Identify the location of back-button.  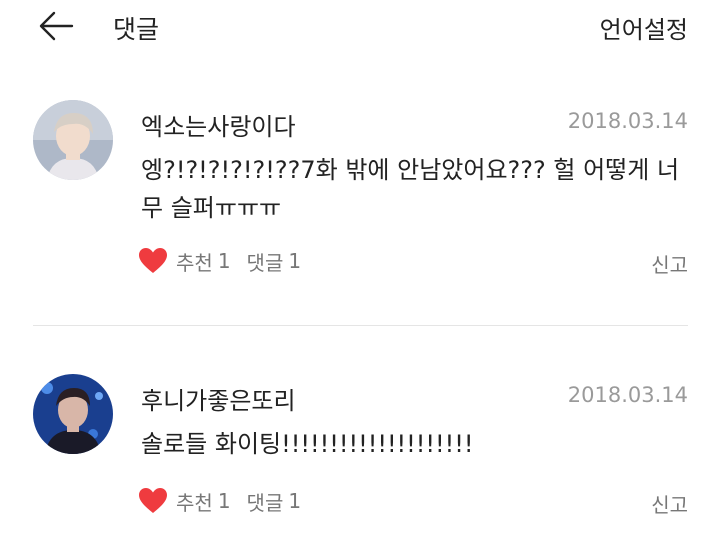
(56, 26).